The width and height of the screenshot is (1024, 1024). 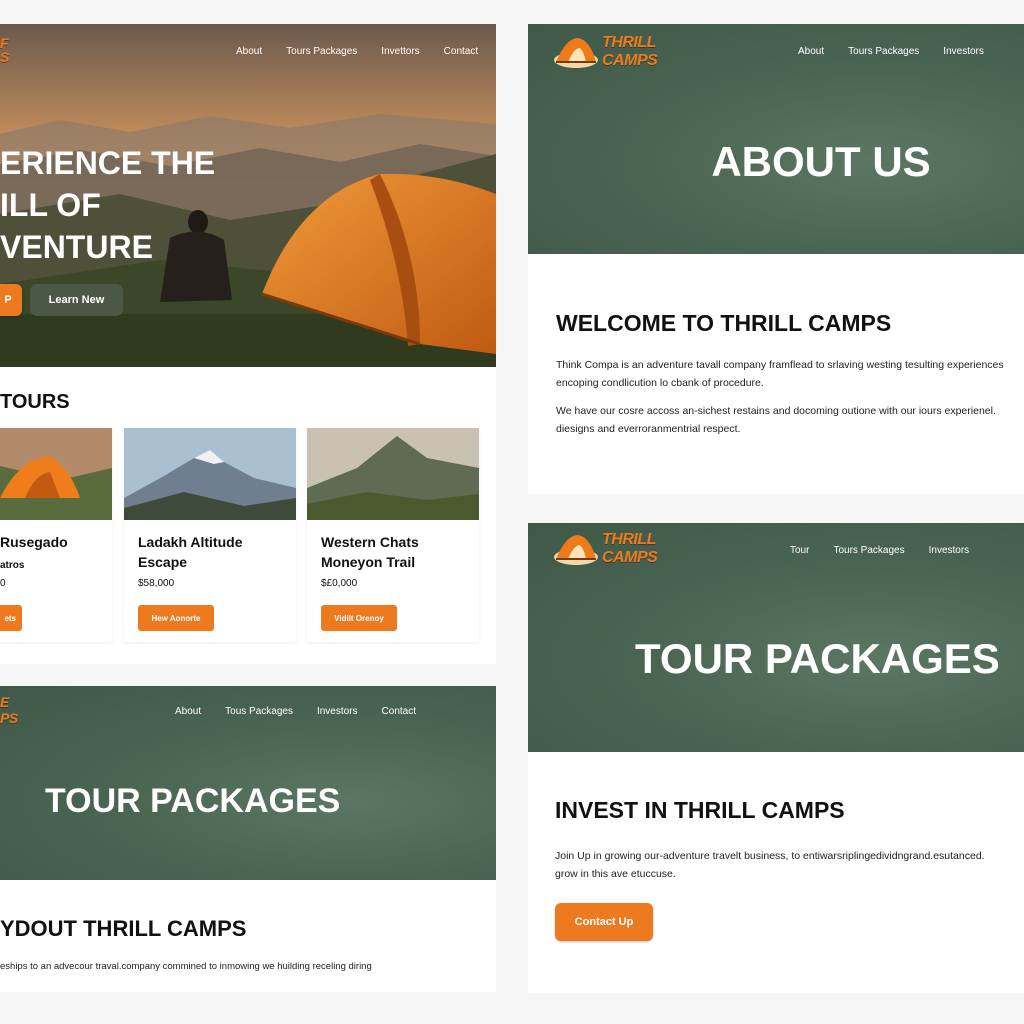 I want to click on logo-line: PS, so click(x=9, y=718).